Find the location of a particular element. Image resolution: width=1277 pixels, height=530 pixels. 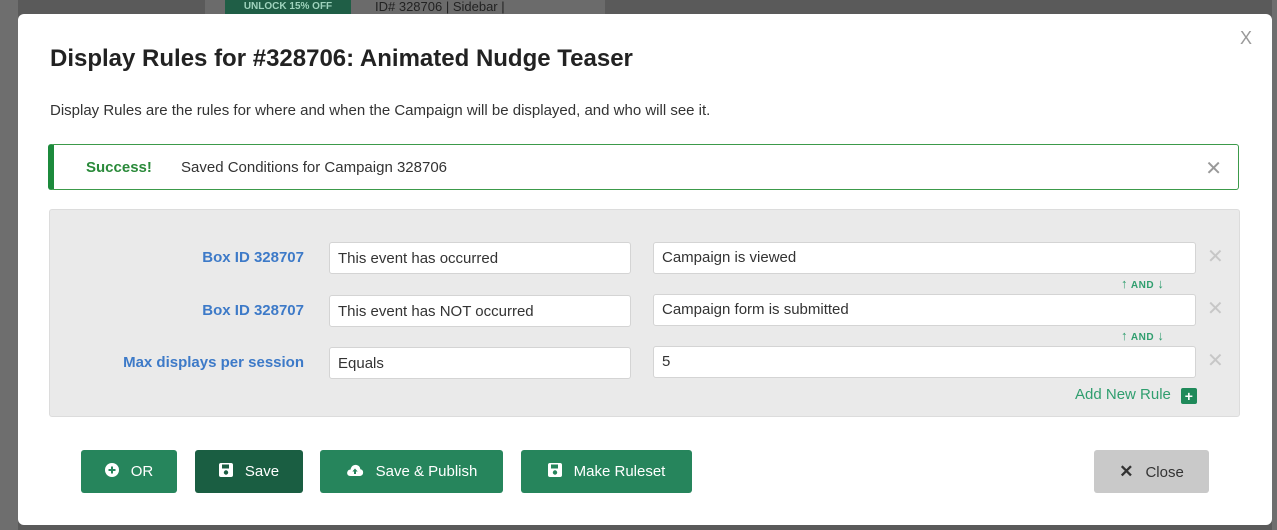

close-icon: ✕ is located at coordinates (1126, 471).